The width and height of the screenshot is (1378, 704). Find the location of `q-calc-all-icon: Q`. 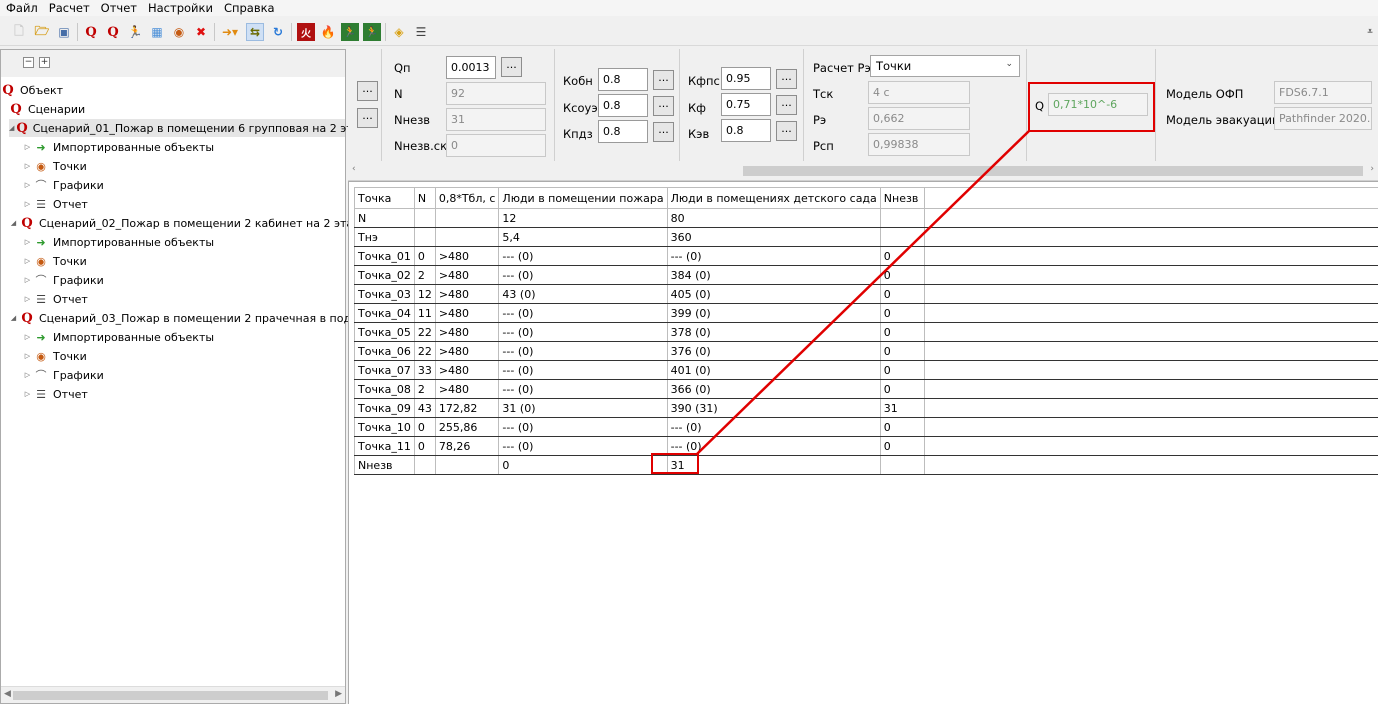

q-calc-all-icon: Q is located at coordinates (113, 32).